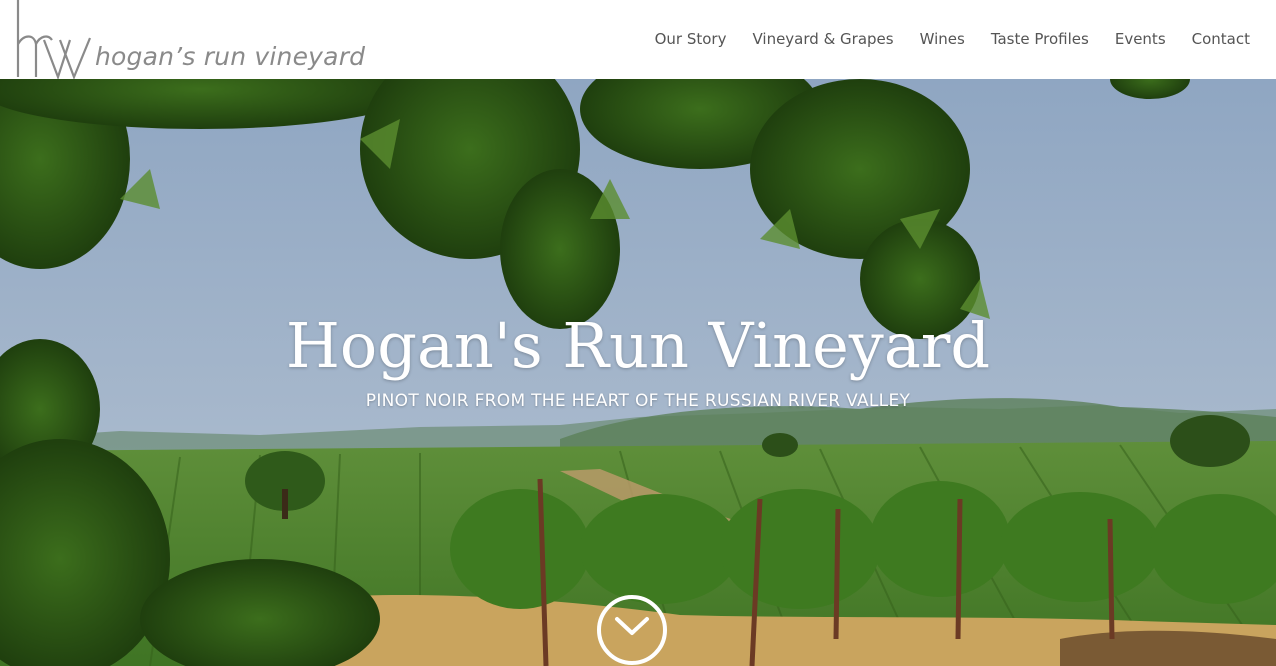  I want to click on nav-wines: Wines, so click(942, 39).